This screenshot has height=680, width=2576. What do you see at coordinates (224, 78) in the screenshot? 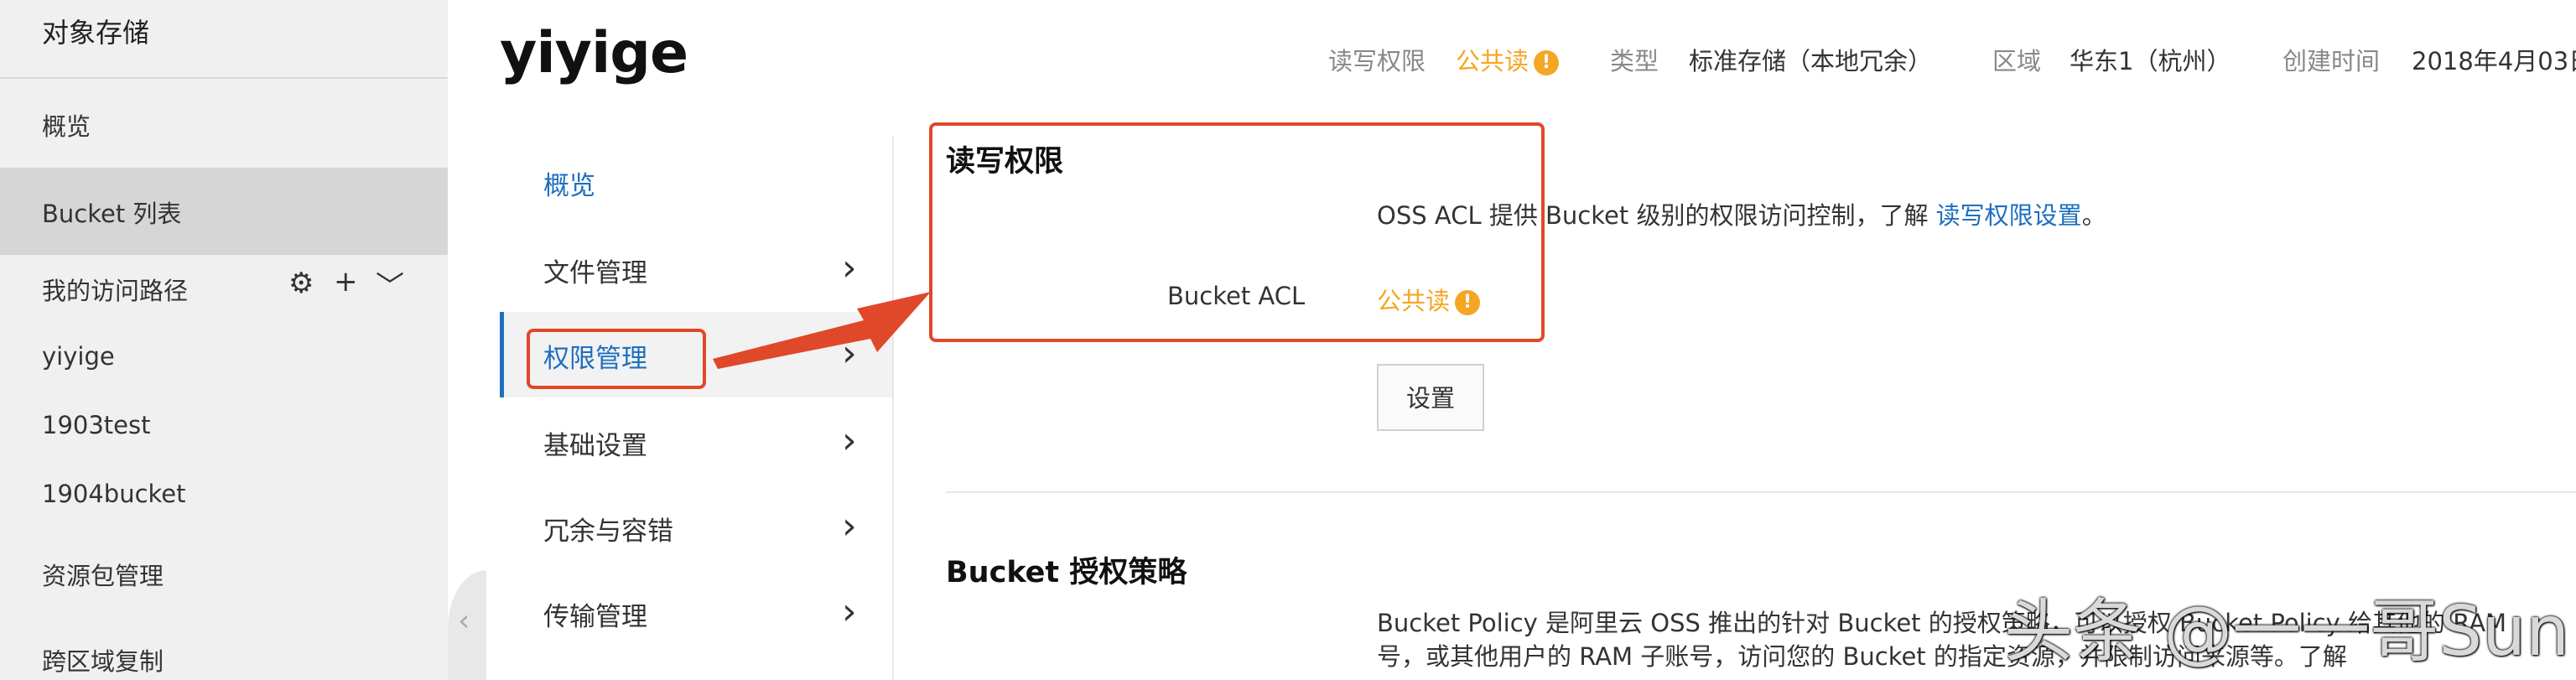
I see `sidebar-divider` at bounding box center [224, 78].